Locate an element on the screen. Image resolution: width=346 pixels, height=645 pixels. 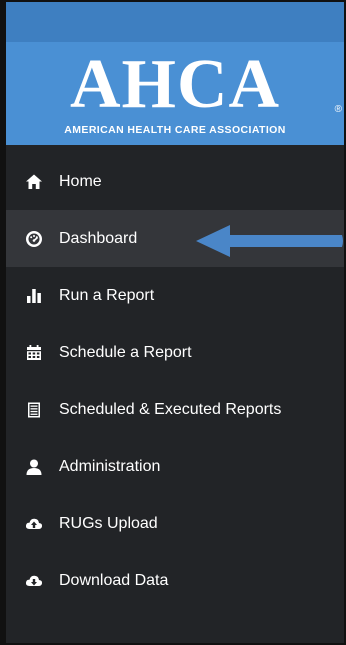
nav-item-rugs-upload: RUGs Upload is located at coordinates (175, 523).